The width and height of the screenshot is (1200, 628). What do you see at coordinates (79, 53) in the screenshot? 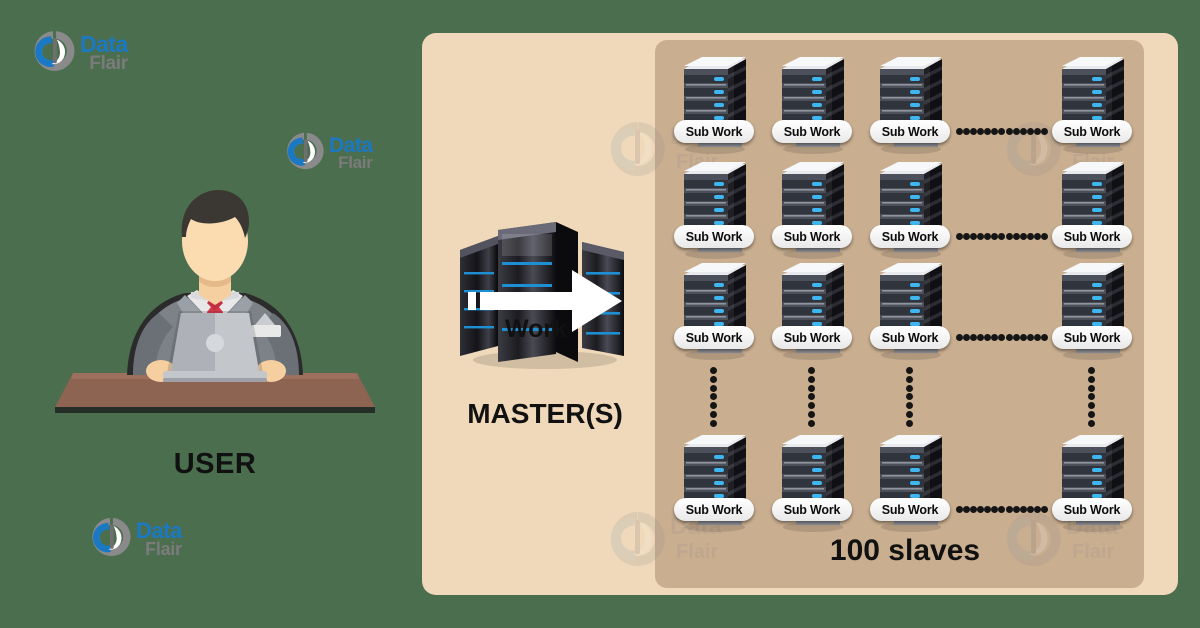
I see `dataflair-logo-top-left: Data Flair` at bounding box center [79, 53].